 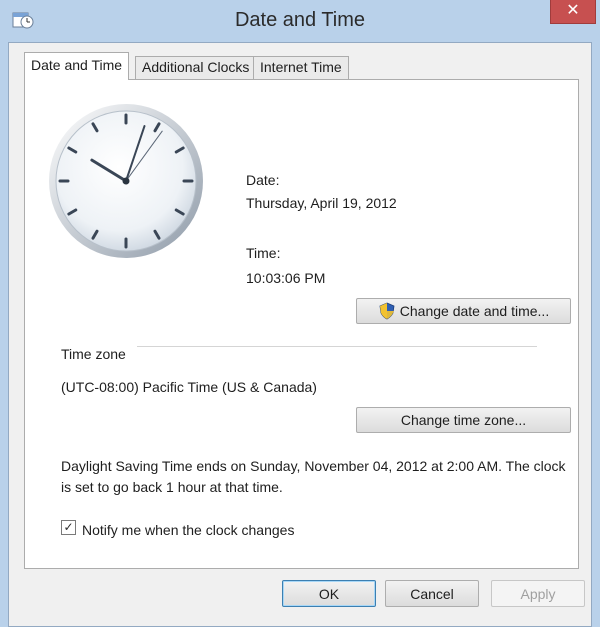 What do you see at coordinates (189, 387) in the screenshot?
I see `time-zone-value: (UTC-08:00) Pacific Time (US & Canada)` at bounding box center [189, 387].